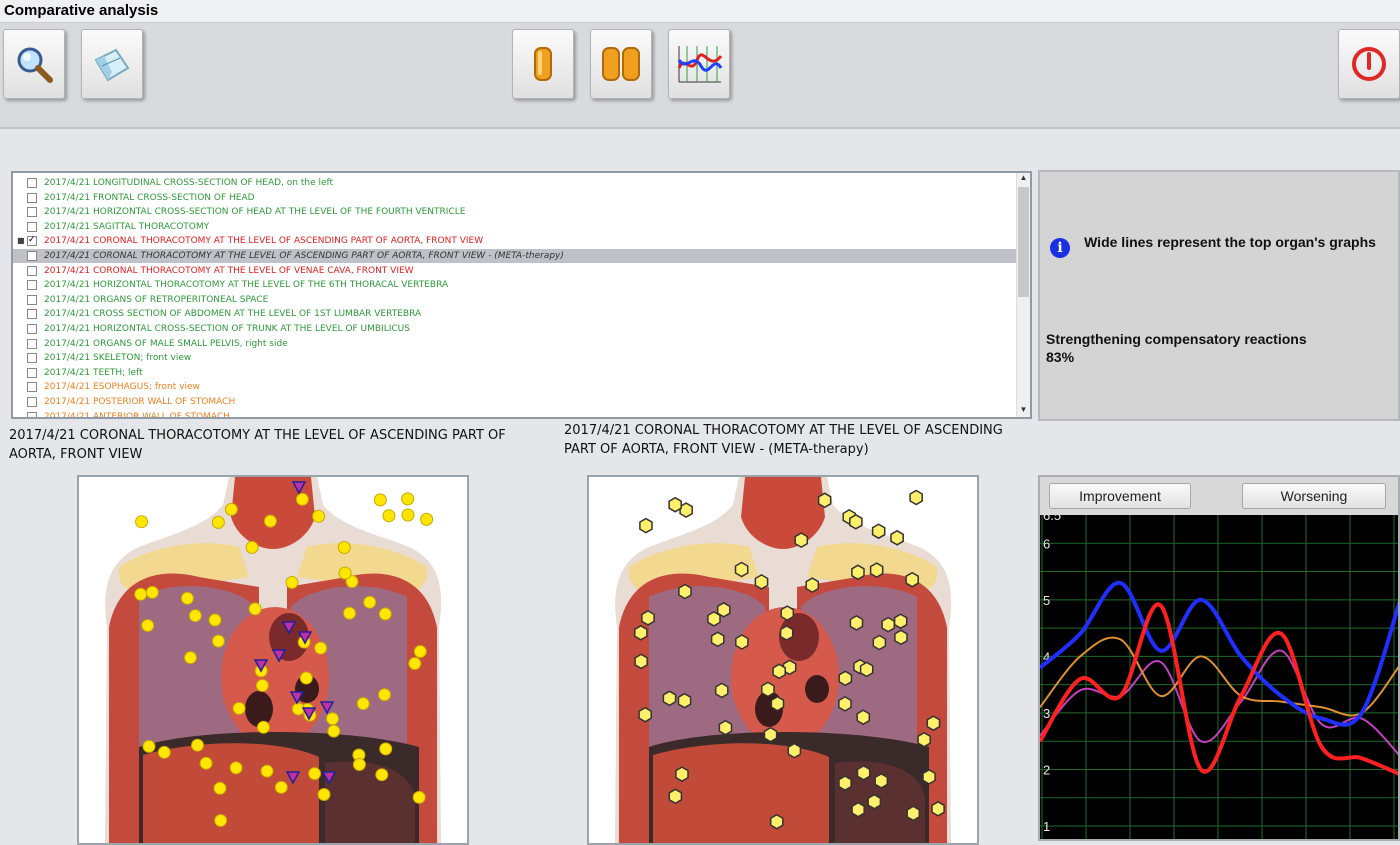  Describe the element at coordinates (1060, 357) in the screenshot. I see `info-stat-value: 83%` at that location.